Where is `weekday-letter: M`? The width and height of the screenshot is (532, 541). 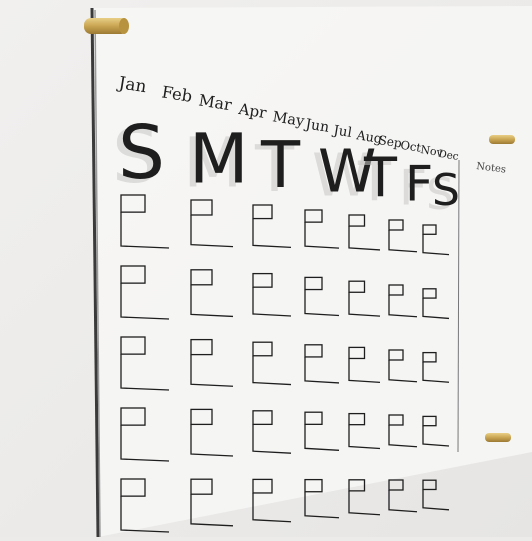
weekday-letter: M is located at coordinates (219, 160).